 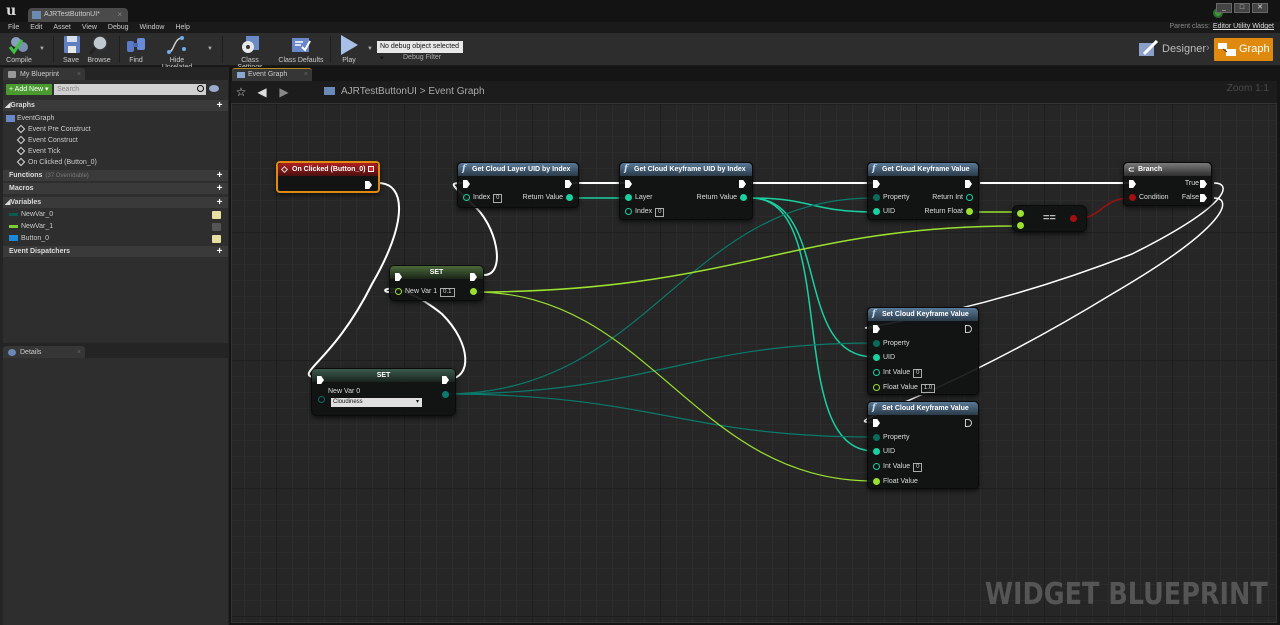 What do you see at coordinates (130, 89) in the screenshot?
I see `search-input: Search` at bounding box center [130, 89].